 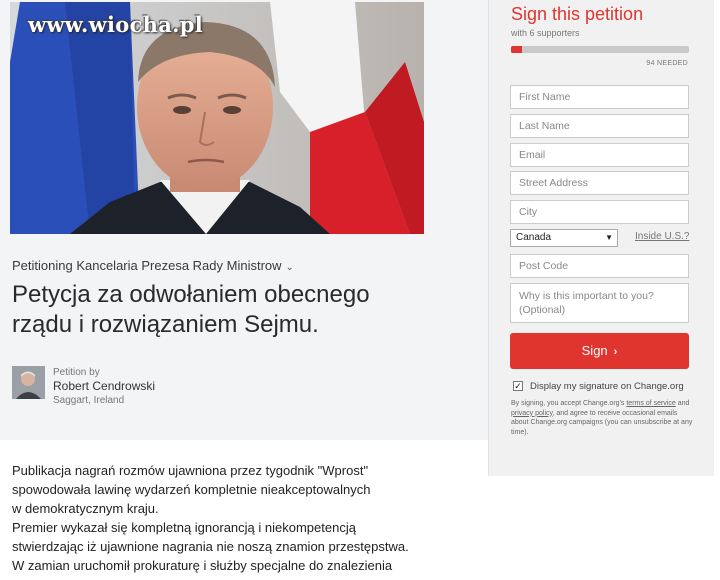 I want to click on city-field: City, so click(x=599, y=212).